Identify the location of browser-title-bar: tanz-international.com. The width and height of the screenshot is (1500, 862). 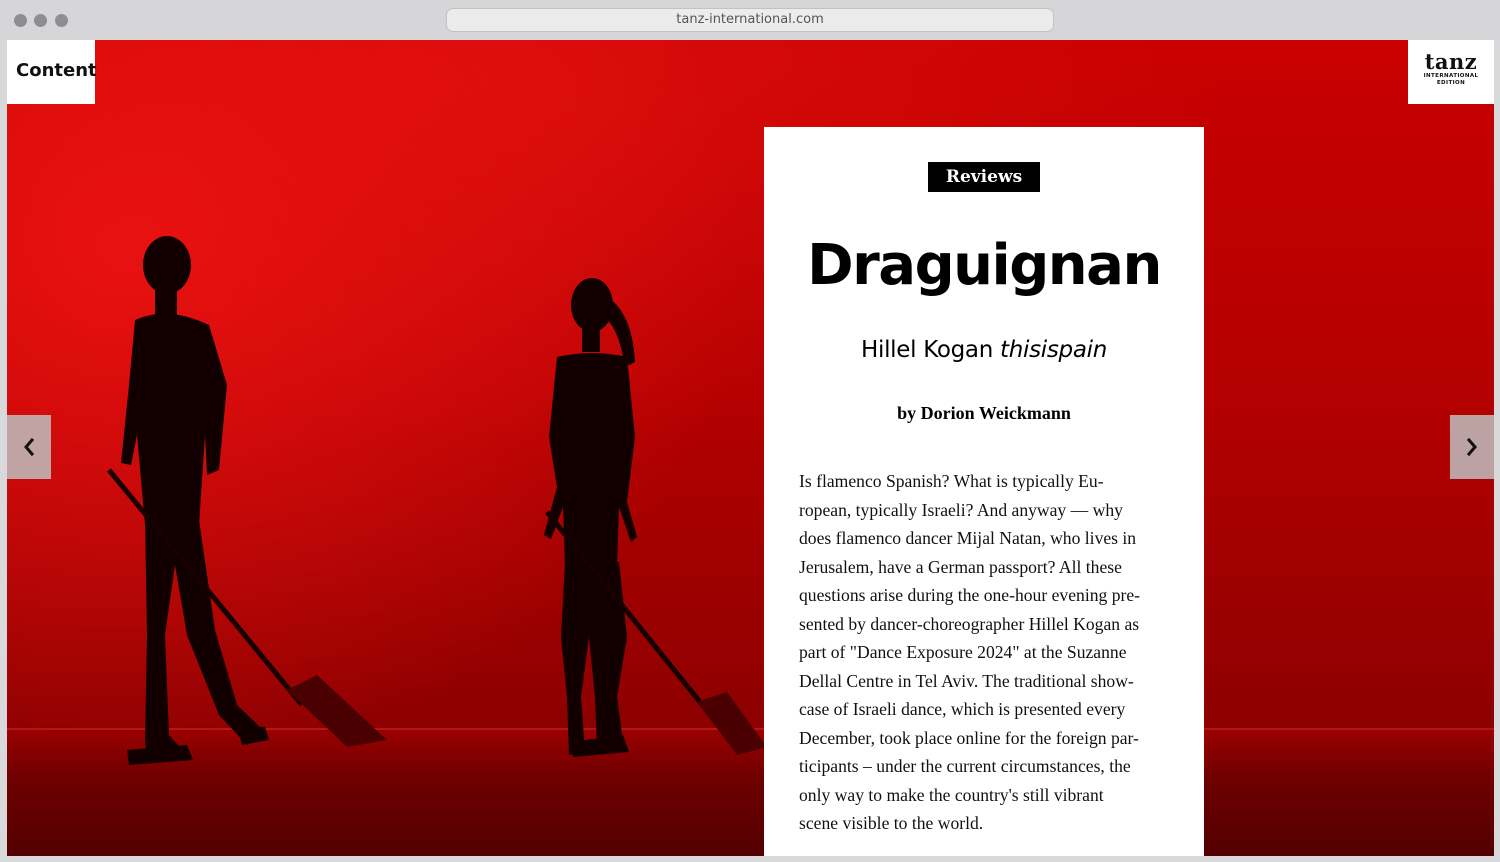
(750, 20).